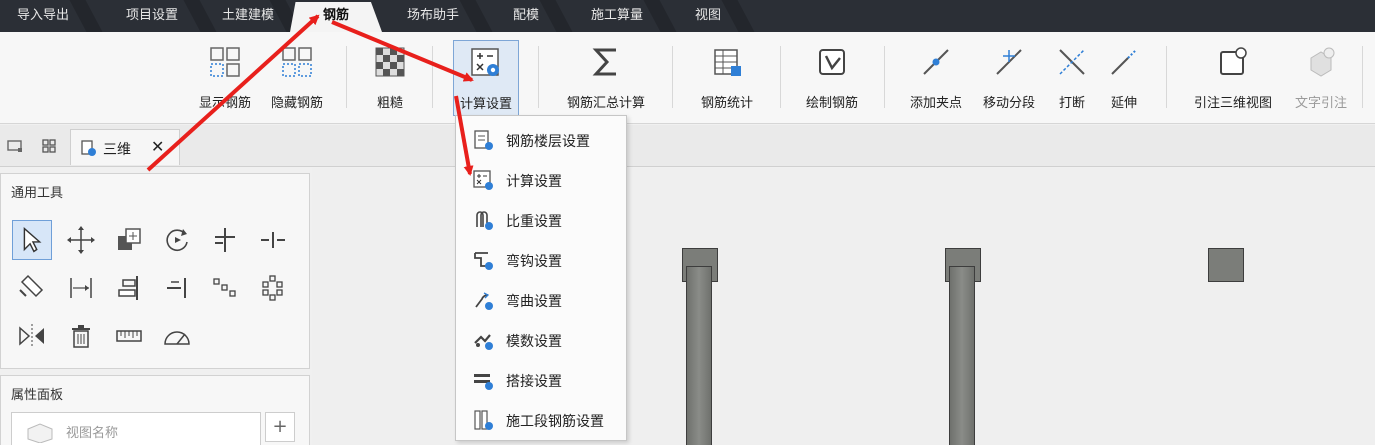 The image size is (1375, 445). Describe the element at coordinates (1233, 78) in the screenshot. I see `annotate-3d-button: 引注三维视图` at that location.